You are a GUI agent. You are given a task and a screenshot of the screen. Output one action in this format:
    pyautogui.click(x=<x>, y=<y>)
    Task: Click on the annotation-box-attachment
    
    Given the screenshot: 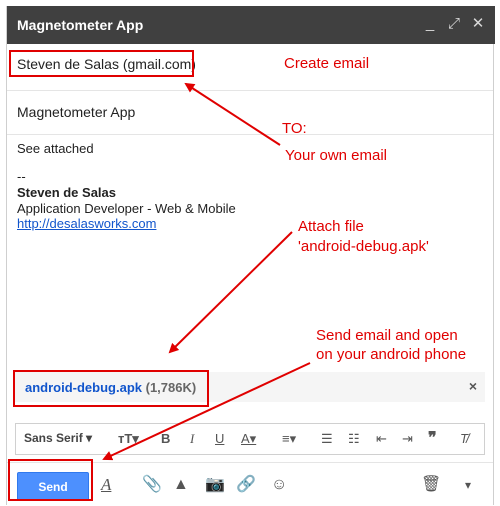 What is the action you would take?
    pyautogui.click(x=111, y=388)
    